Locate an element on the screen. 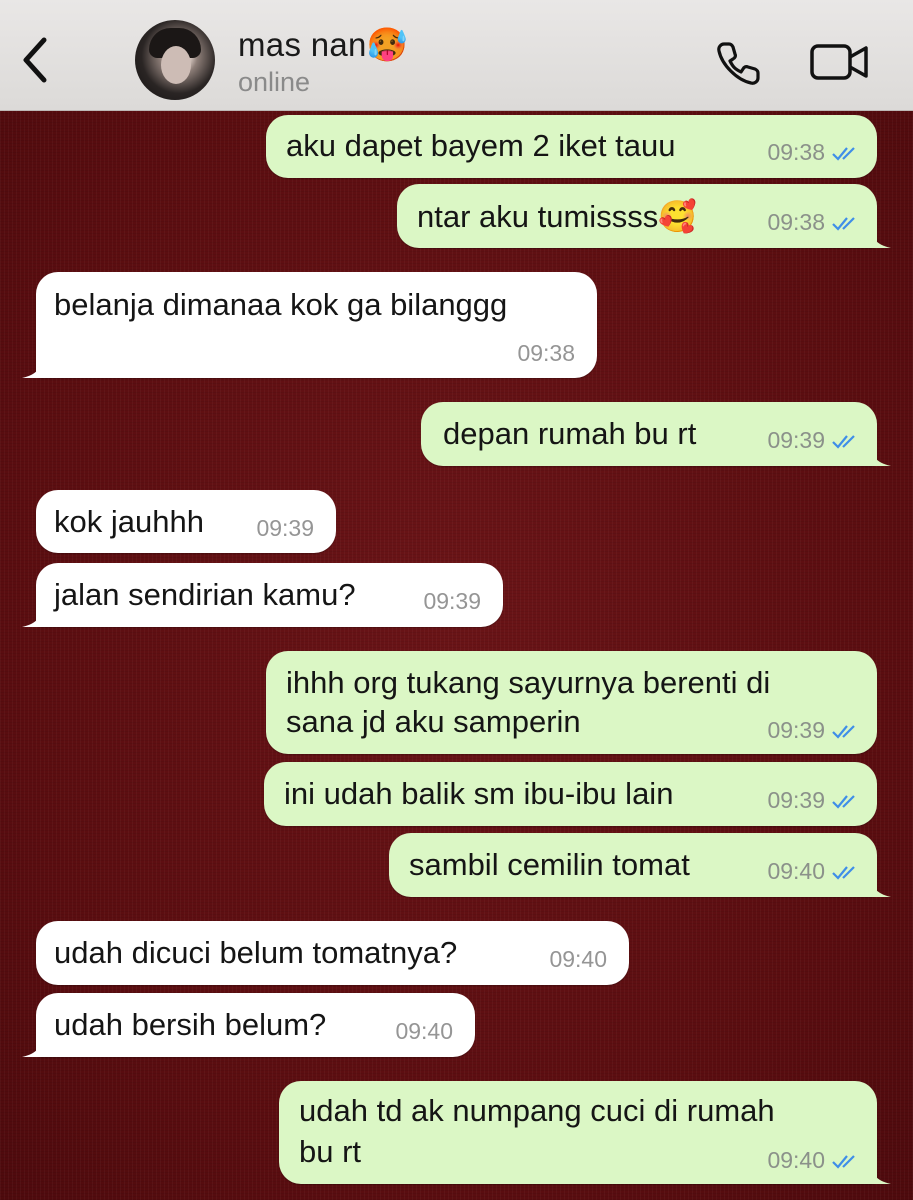 This screenshot has width=913, height=1200. message-text: ini udah balik sm ibu-ibu lain is located at coordinates (479, 793).